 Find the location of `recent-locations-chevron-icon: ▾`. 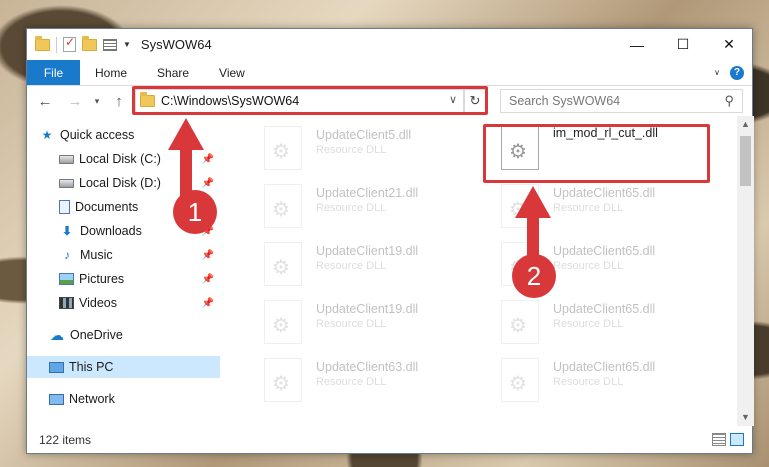

recent-locations-chevron-icon: ▾ is located at coordinates (97, 101).